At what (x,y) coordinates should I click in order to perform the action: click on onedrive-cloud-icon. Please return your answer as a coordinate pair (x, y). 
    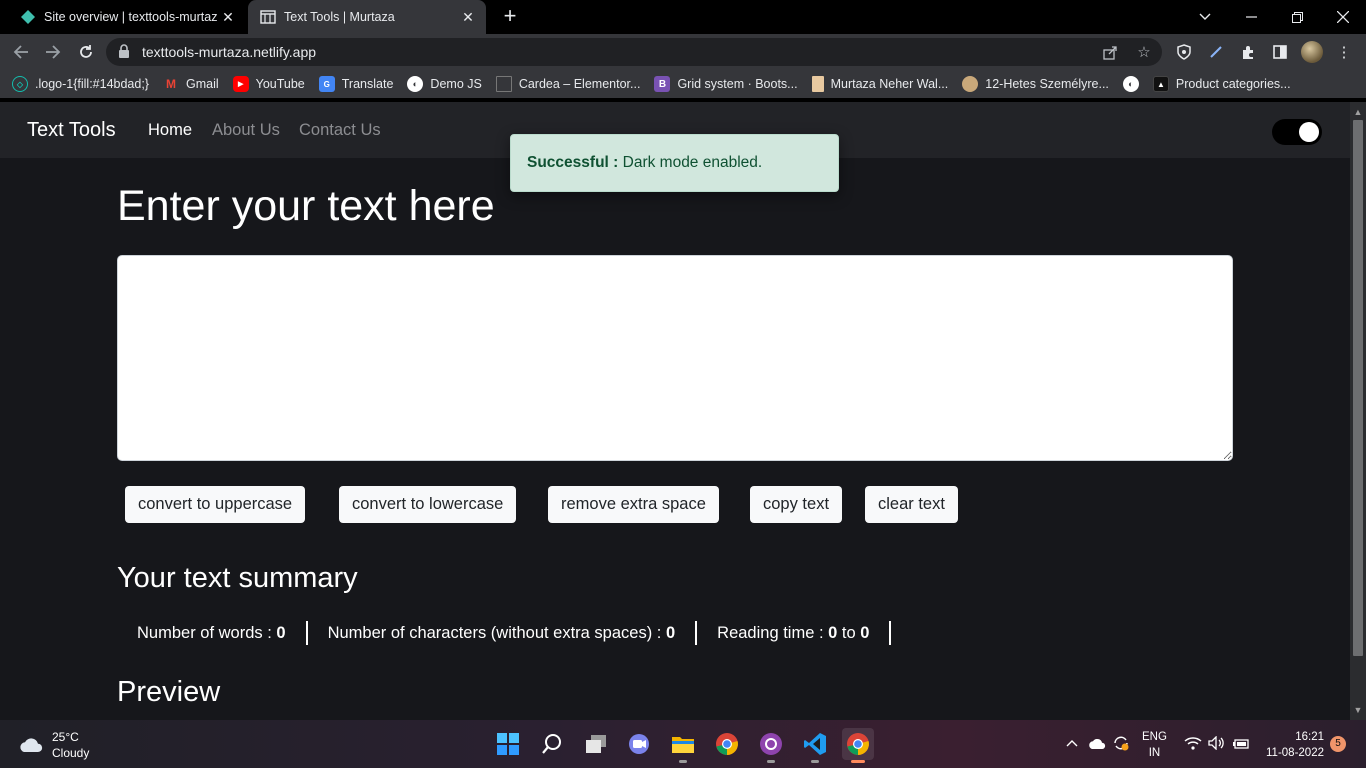
    Looking at the image, I should click on (1097, 745).